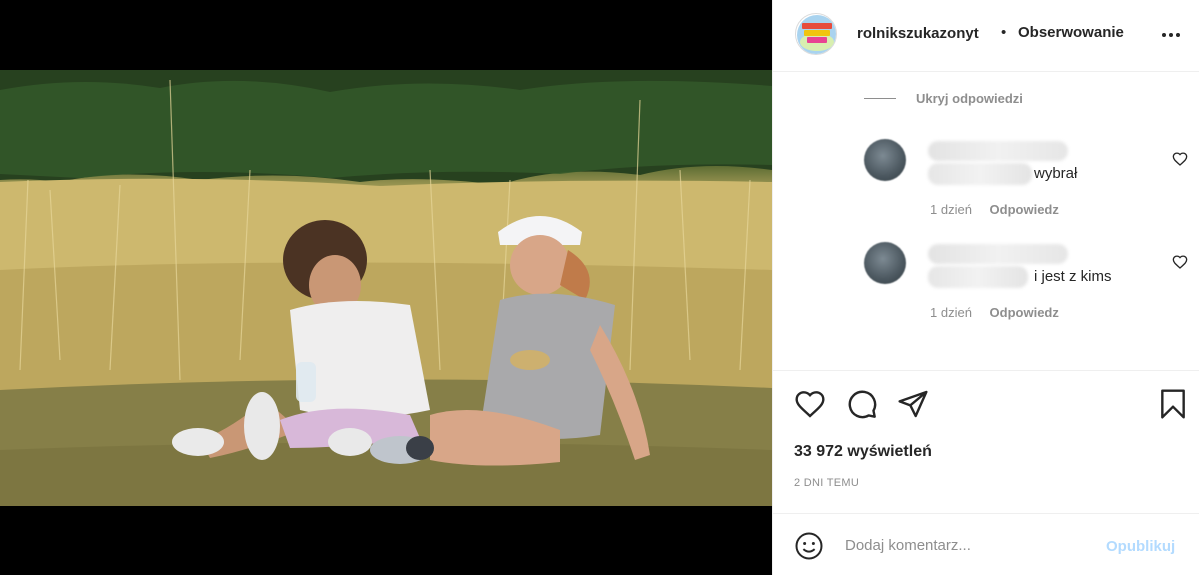 The width and height of the screenshot is (1199, 575). I want to click on reply-text: i jest z kims, so click(1073, 276).